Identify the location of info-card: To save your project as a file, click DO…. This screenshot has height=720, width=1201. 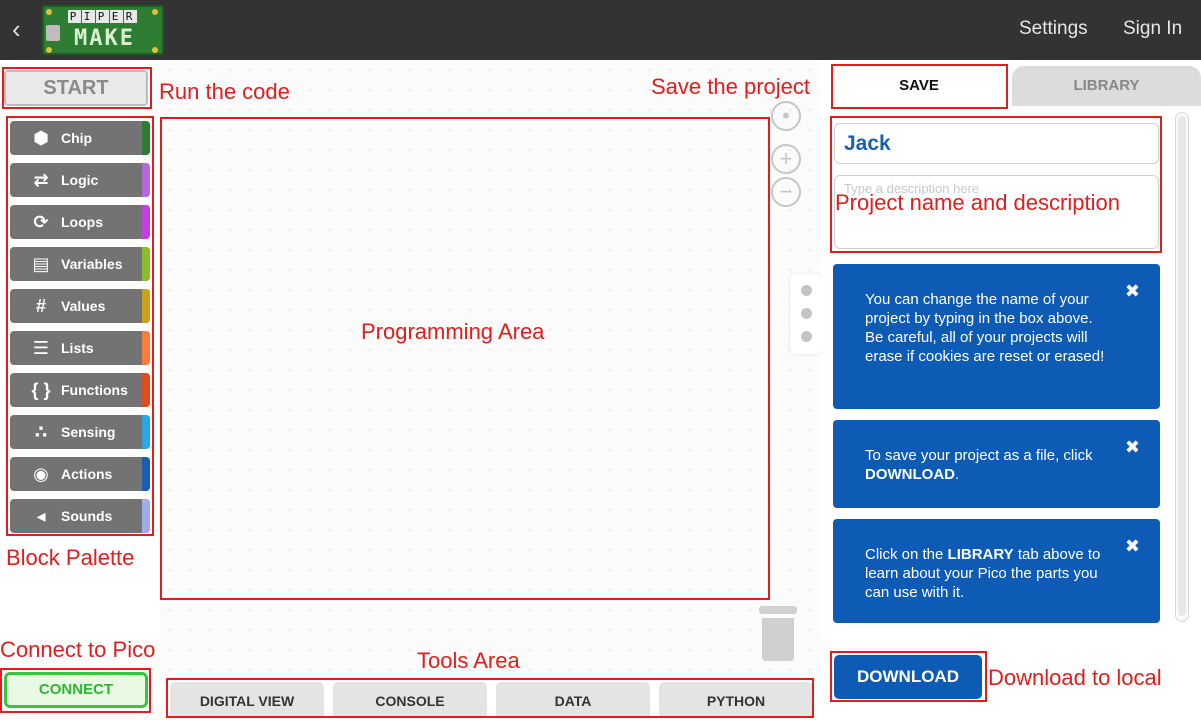
(996, 464).